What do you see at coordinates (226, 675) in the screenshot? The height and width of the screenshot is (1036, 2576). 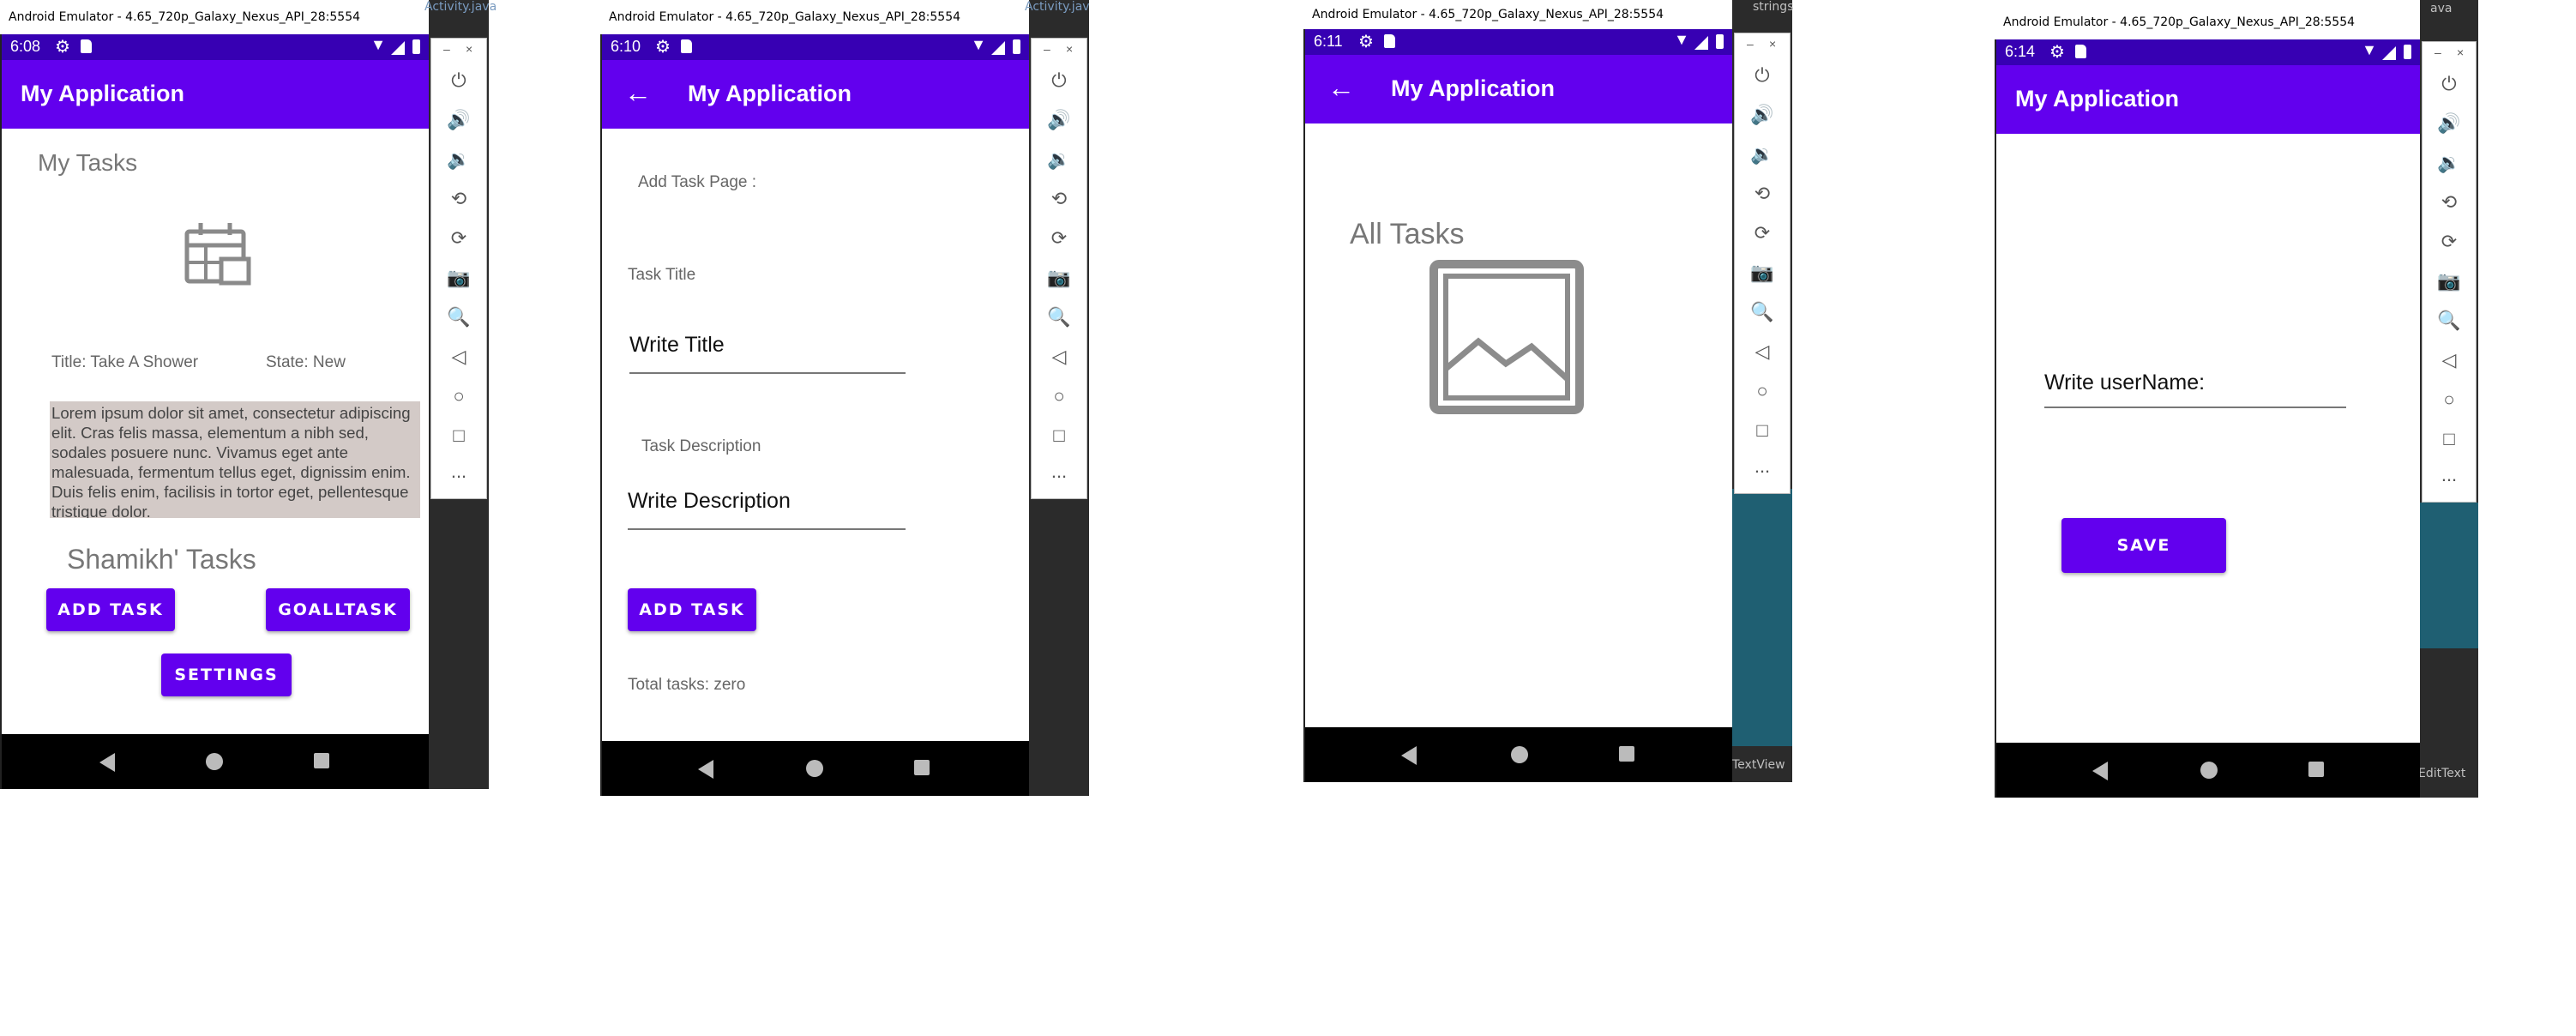 I see `settings-button: SETTINGS` at bounding box center [226, 675].